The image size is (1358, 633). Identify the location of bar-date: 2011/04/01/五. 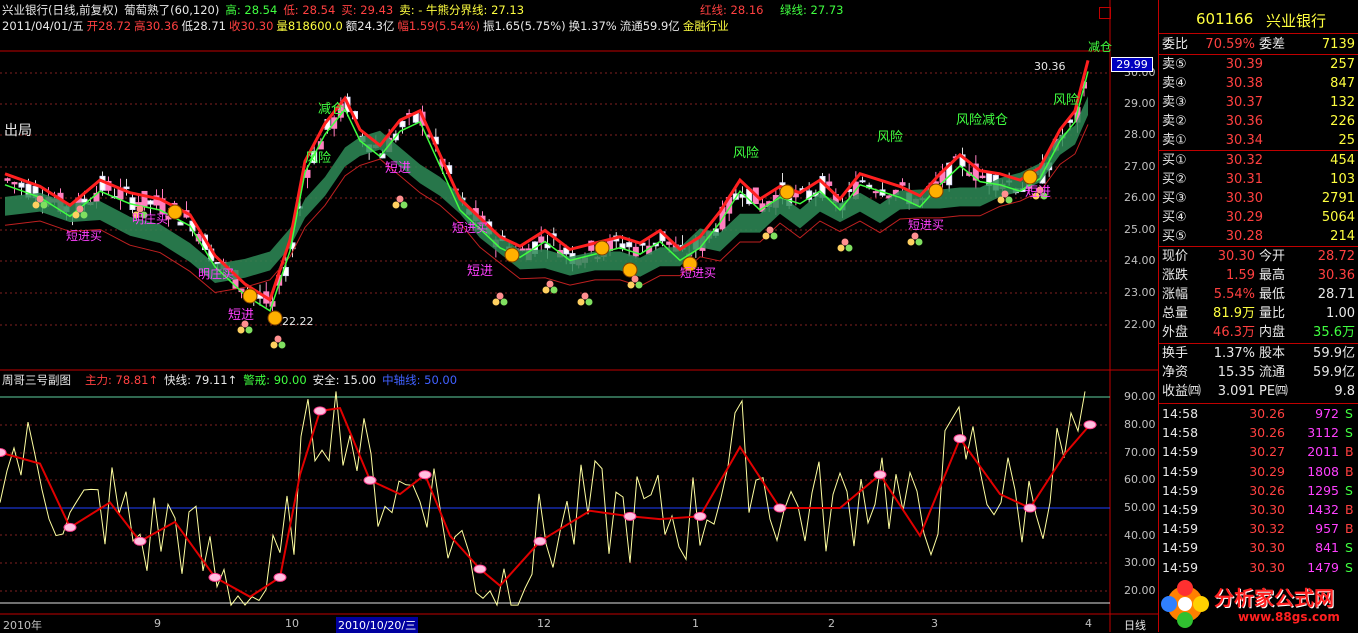
(43, 26).